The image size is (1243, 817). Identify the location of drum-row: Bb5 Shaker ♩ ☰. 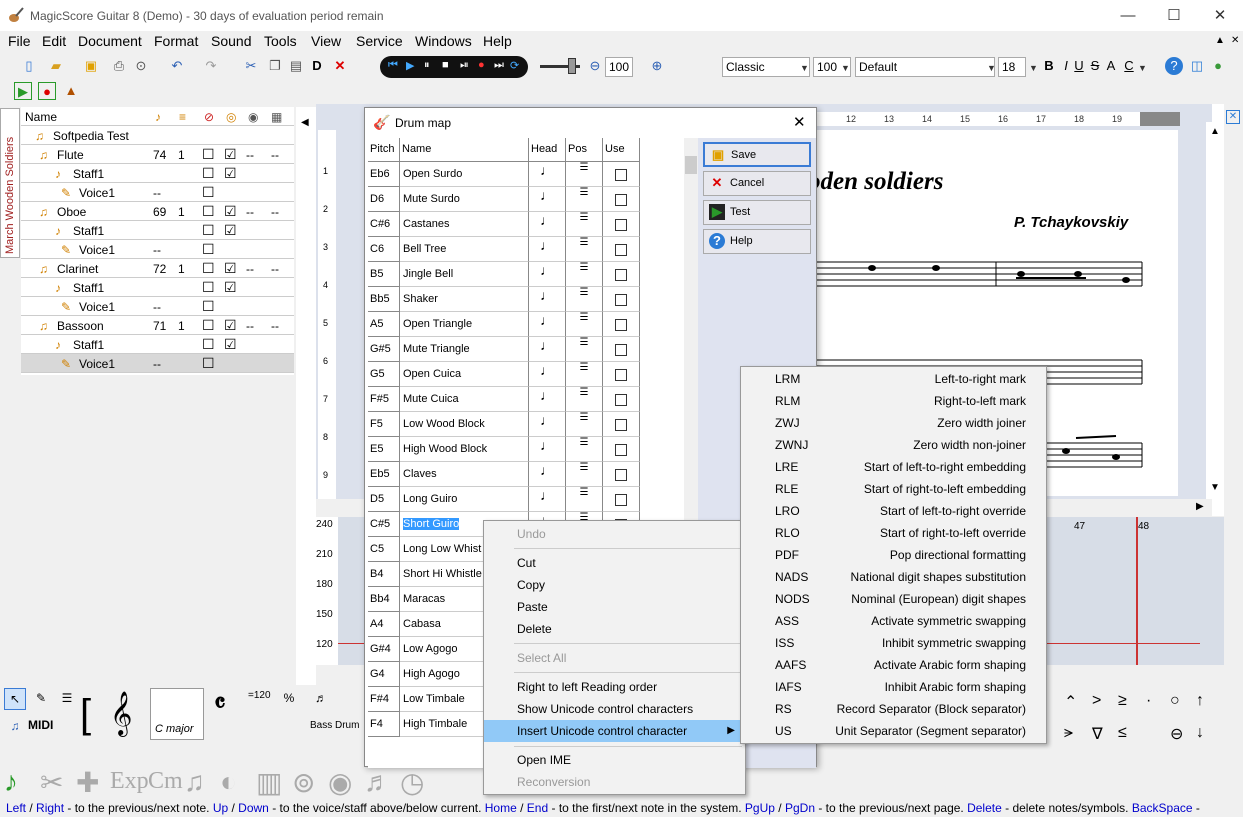
(504, 299).